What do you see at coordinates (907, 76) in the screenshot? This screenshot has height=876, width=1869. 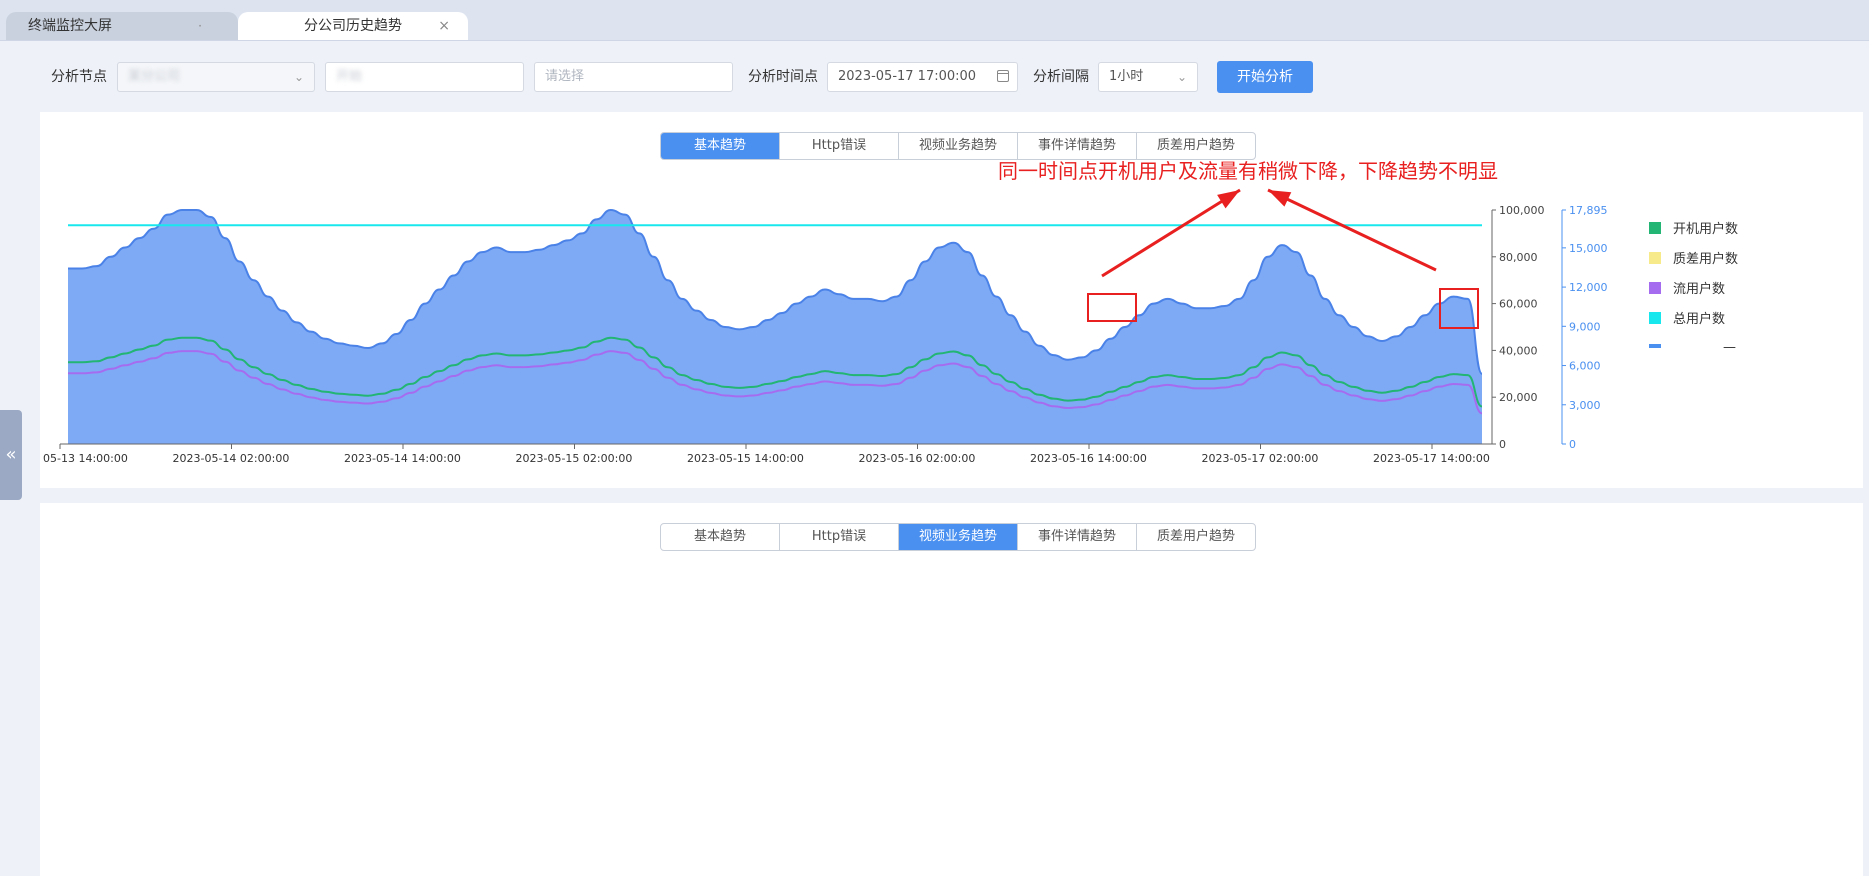 I see `time-value: 2023-05-17 17:00:00` at bounding box center [907, 76].